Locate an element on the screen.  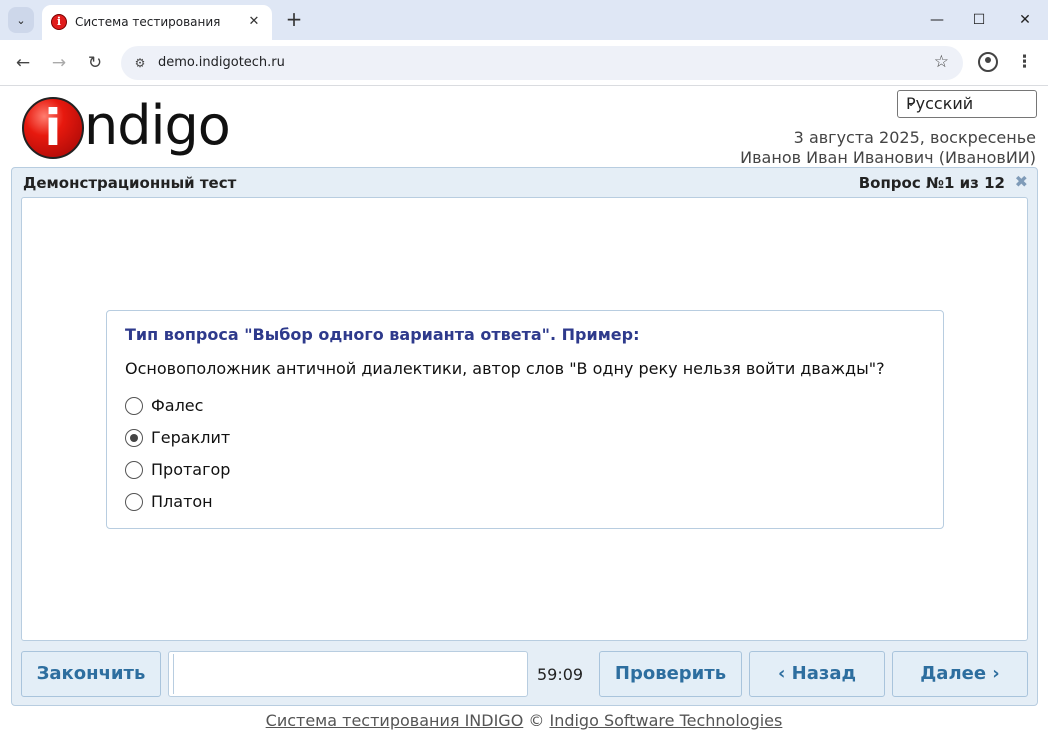
bookmark-star-icon: ☆ is located at coordinates (941, 62).